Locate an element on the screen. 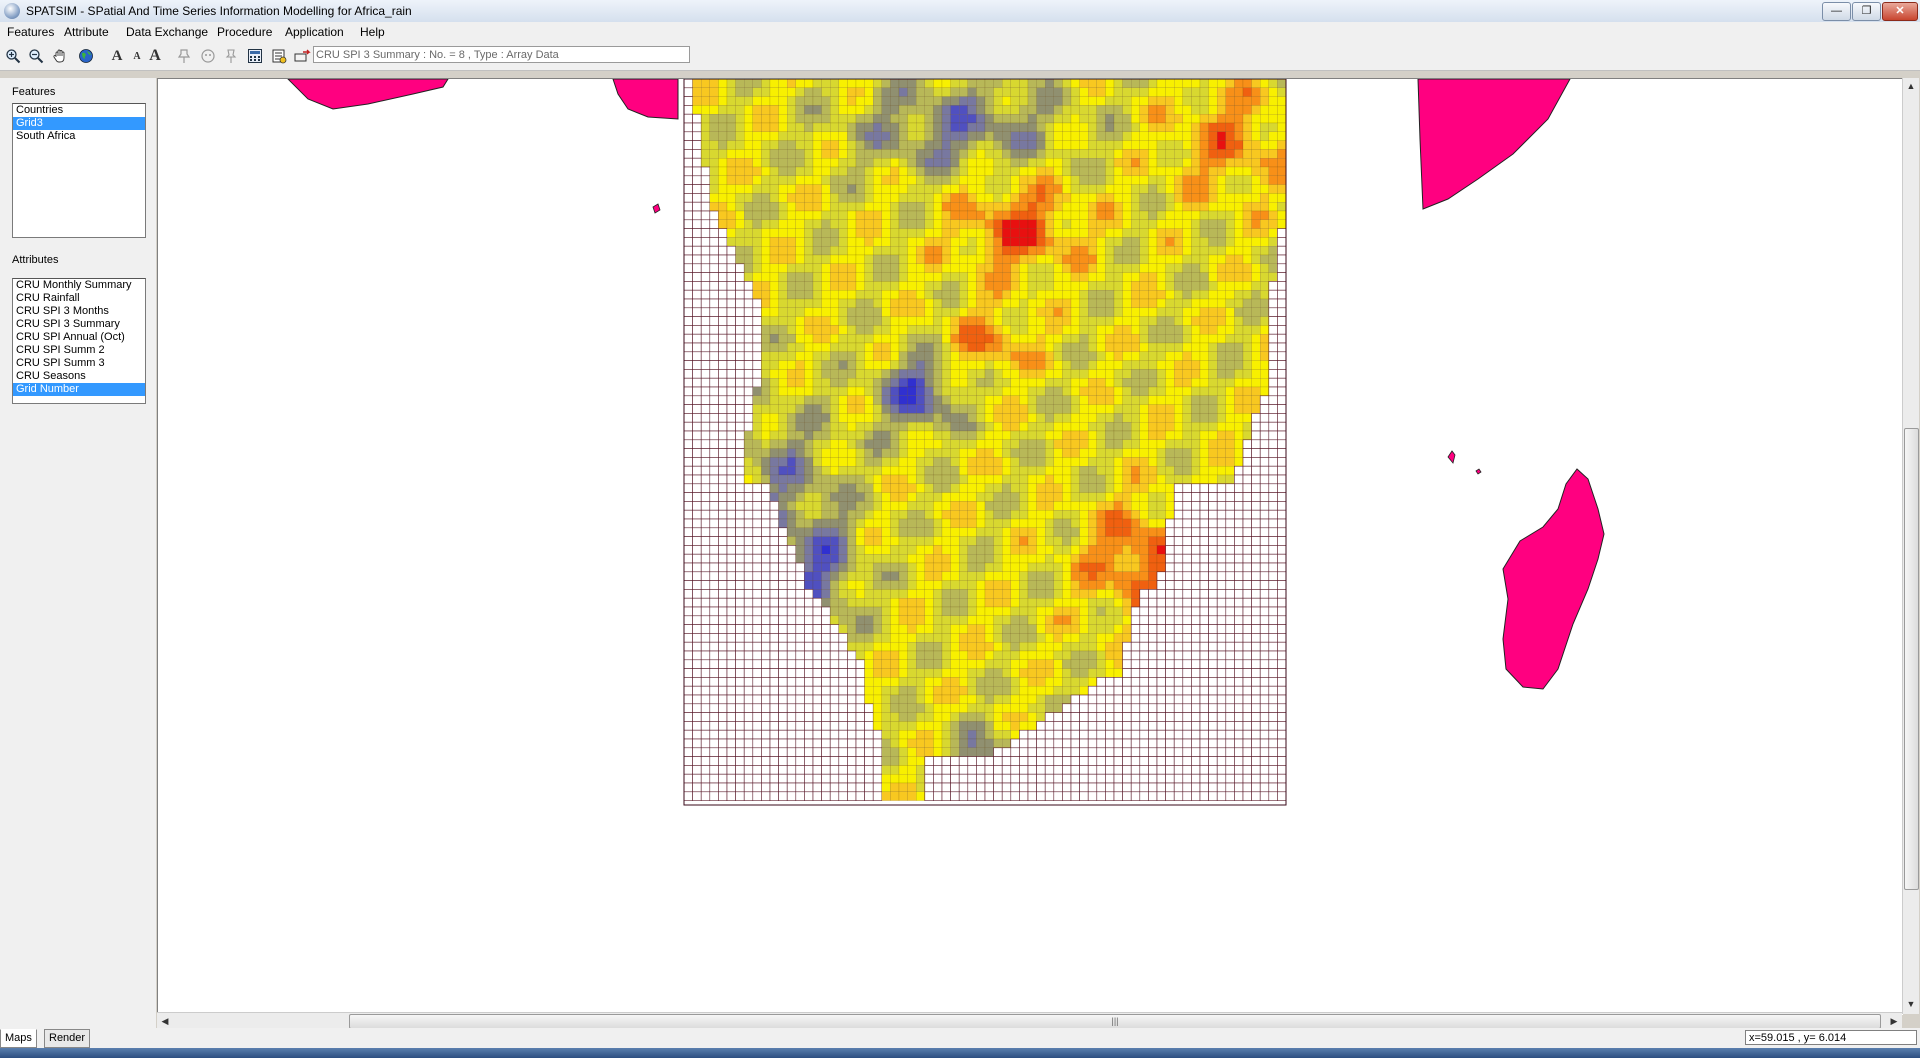  attributes-item-cru-seasons: CRU Seasons is located at coordinates (79, 376).